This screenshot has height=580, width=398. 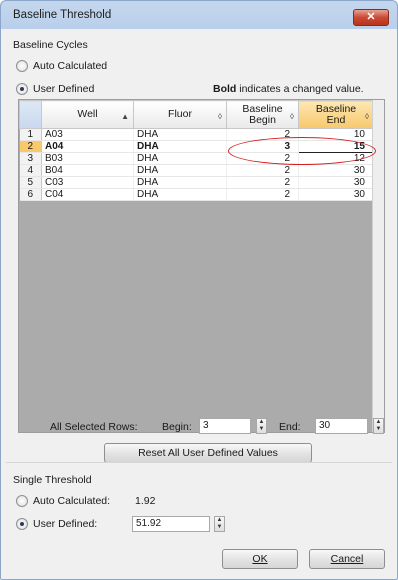 I want to click on section-divider, so click(x=199, y=462).